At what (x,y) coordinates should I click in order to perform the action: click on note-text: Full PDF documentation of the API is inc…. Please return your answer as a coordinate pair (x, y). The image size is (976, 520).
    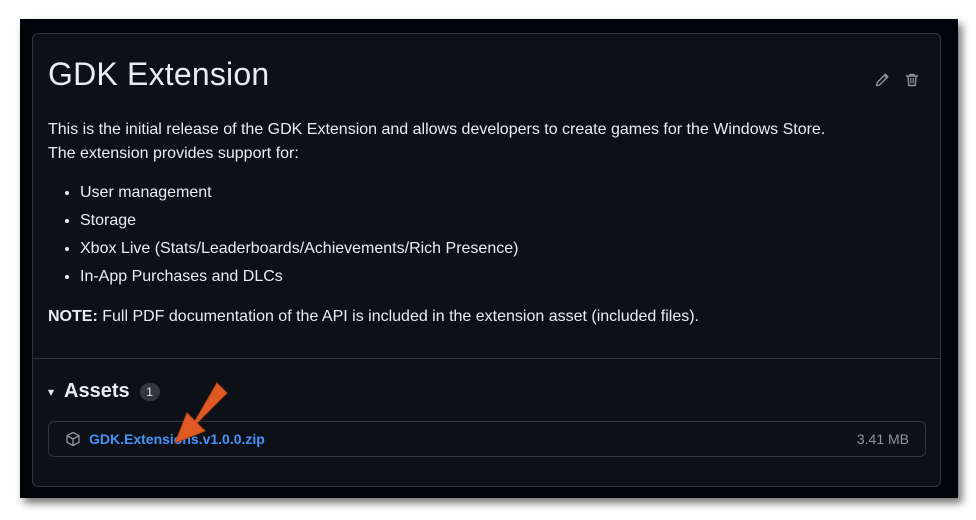
    Looking at the image, I should click on (398, 316).